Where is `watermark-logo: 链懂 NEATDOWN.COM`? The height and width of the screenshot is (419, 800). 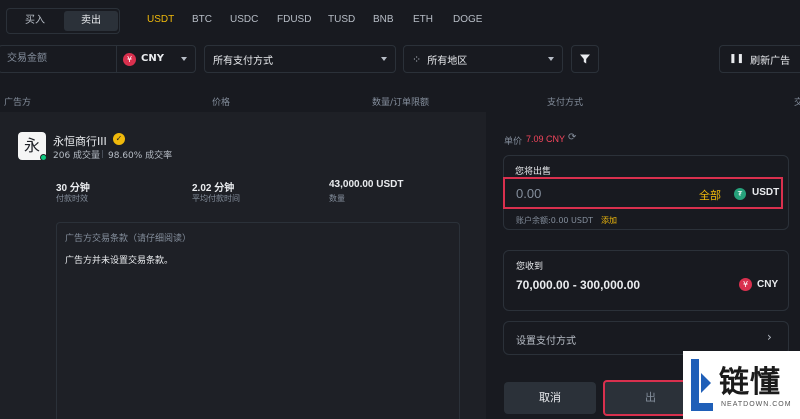 watermark-logo: 链懂 NEATDOWN.COM is located at coordinates (741, 385).